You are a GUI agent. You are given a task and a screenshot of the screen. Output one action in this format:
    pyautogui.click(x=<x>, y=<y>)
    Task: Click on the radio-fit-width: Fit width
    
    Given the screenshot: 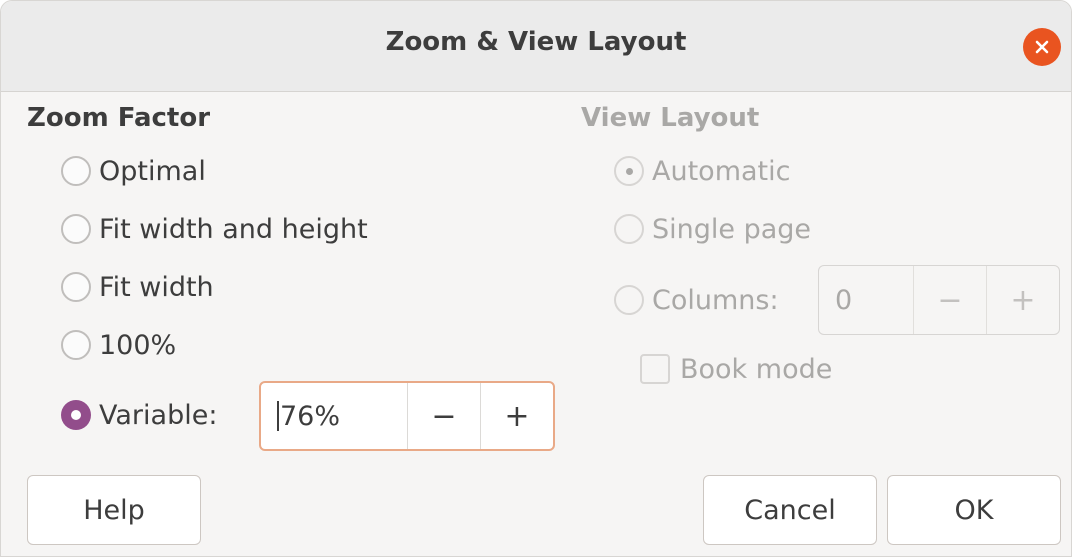 What is the action you would take?
    pyautogui.click(x=137, y=287)
    